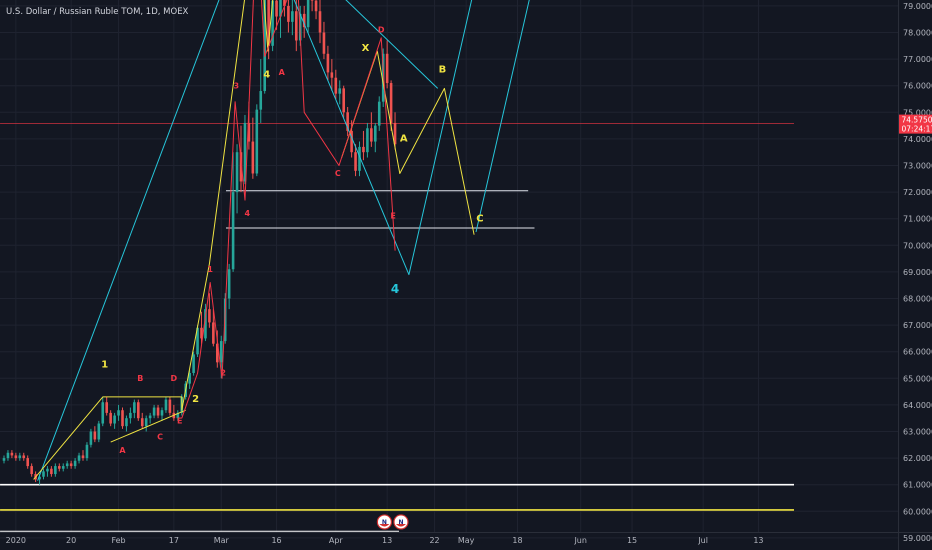  I want to click on x-tick-label: 17, so click(174, 540).